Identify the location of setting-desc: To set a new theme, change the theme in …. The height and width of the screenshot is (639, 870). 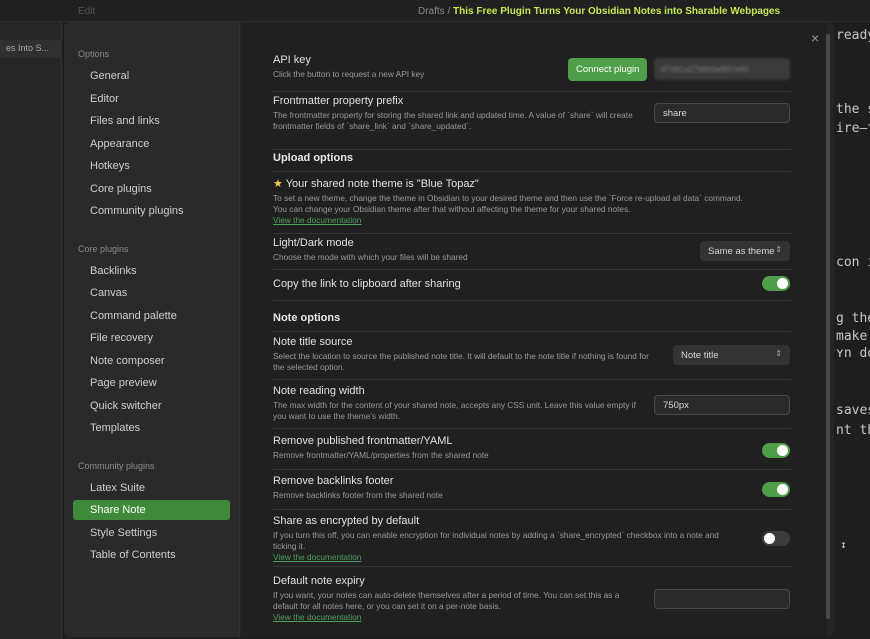
(508, 203).